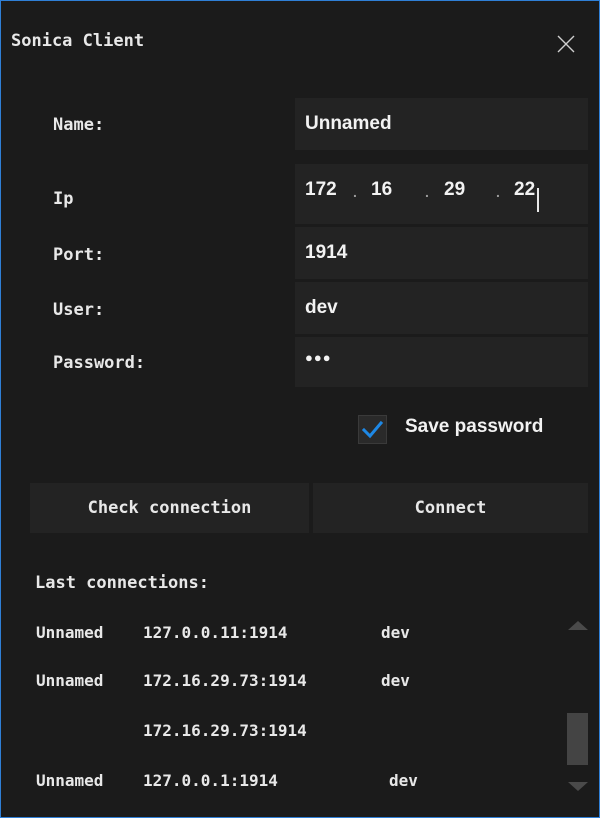 This screenshot has width=600, height=818. What do you see at coordinates (63, 199) in the screenshot?
I see `ip-label: Ip` at bounding box center [63, 199].